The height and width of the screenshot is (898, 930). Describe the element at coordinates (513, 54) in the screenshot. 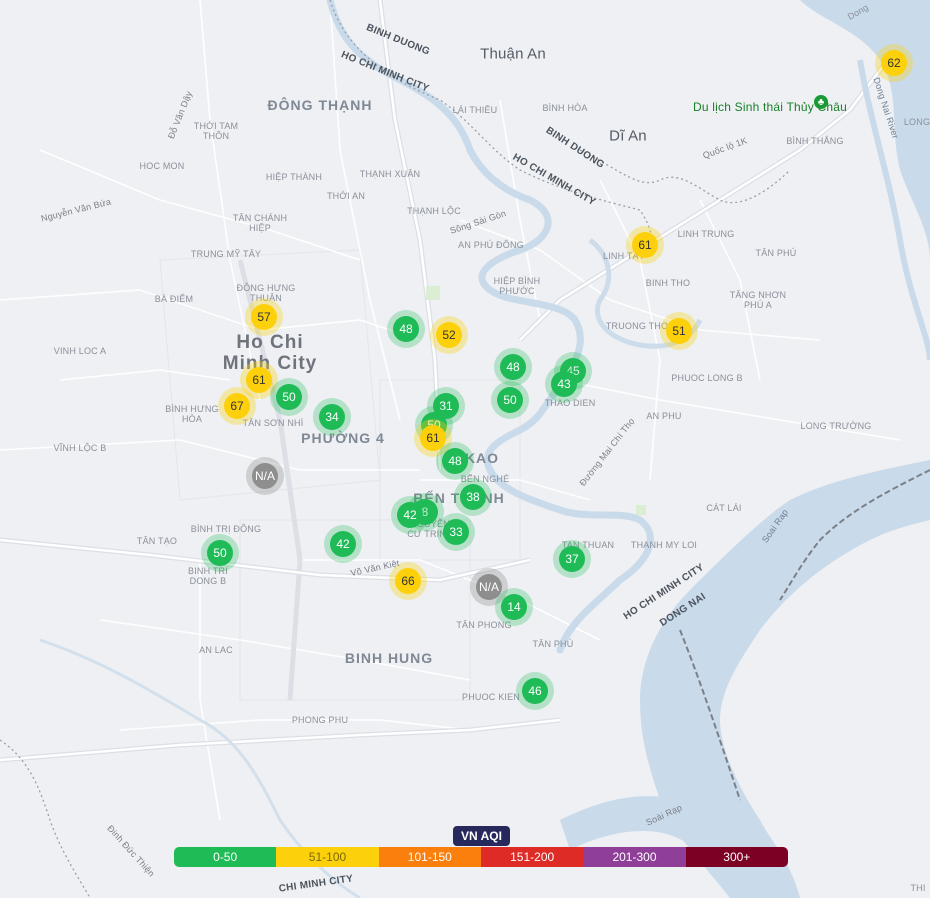

I see `town-label: Thuận An` at that location.